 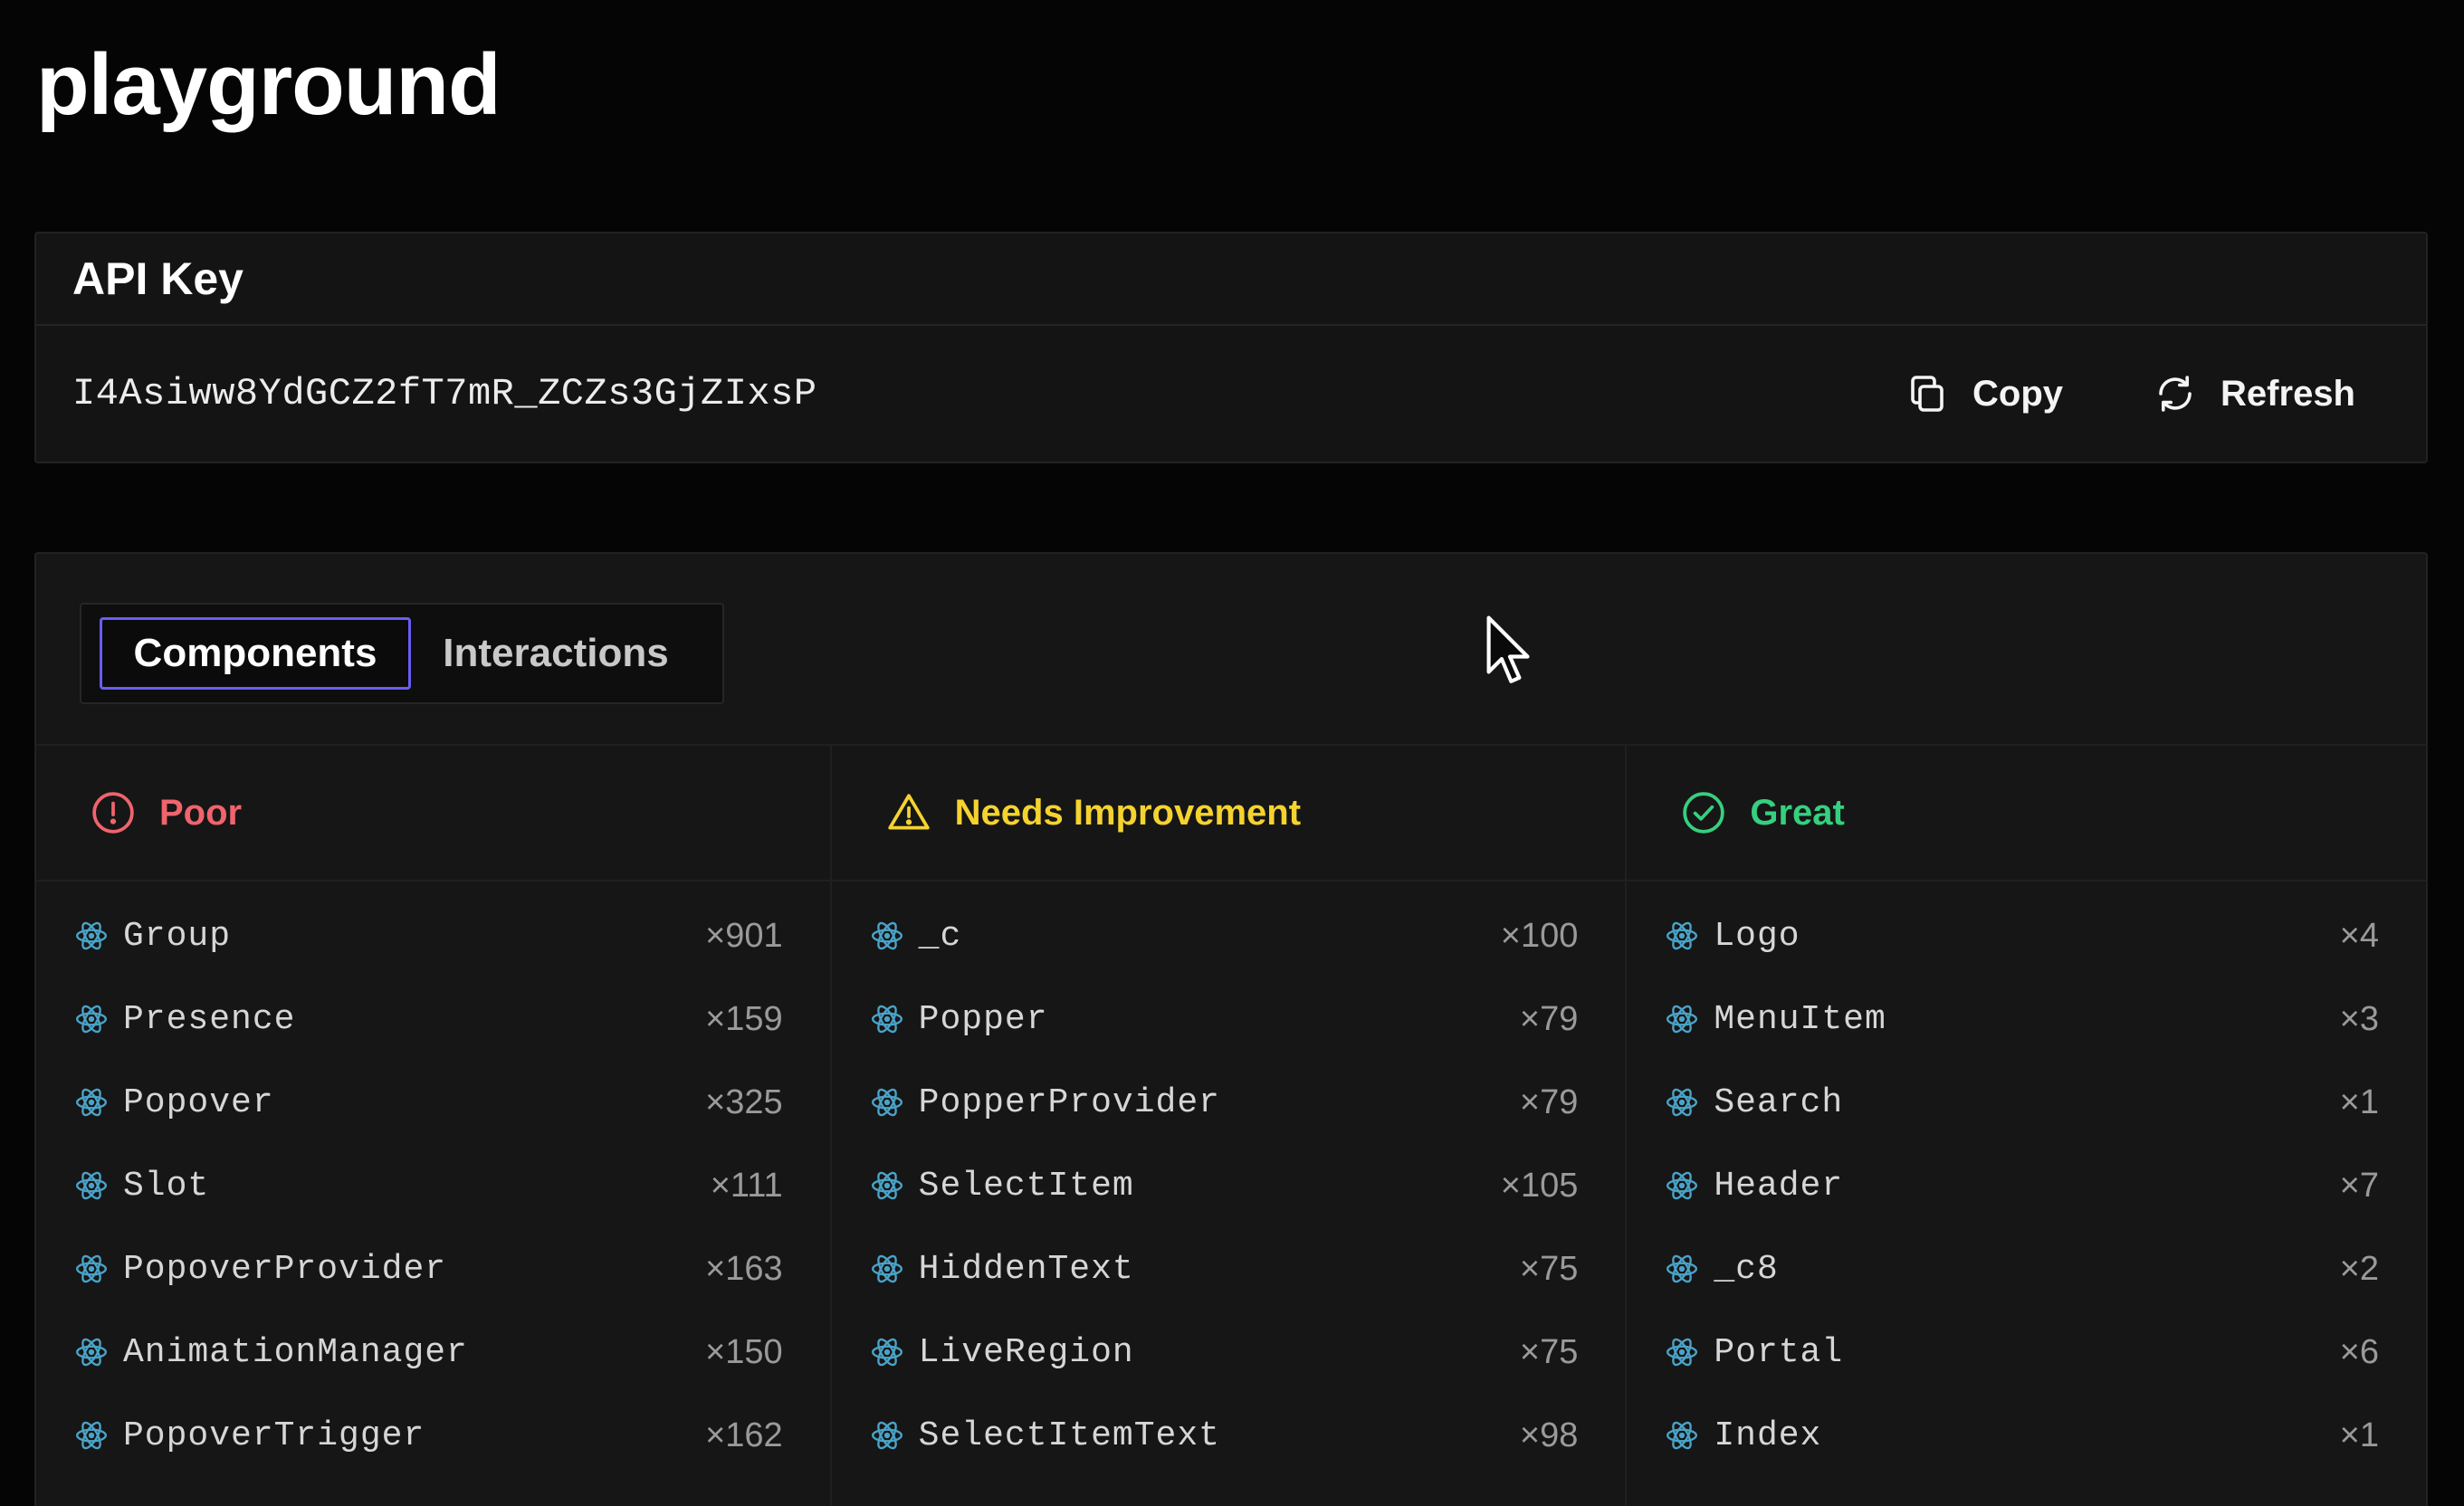 What do you see at coordinates (1231, 650) in the screenshot?
I see `tabs-row: Components Interactions` at bounding box center [1231, 650].